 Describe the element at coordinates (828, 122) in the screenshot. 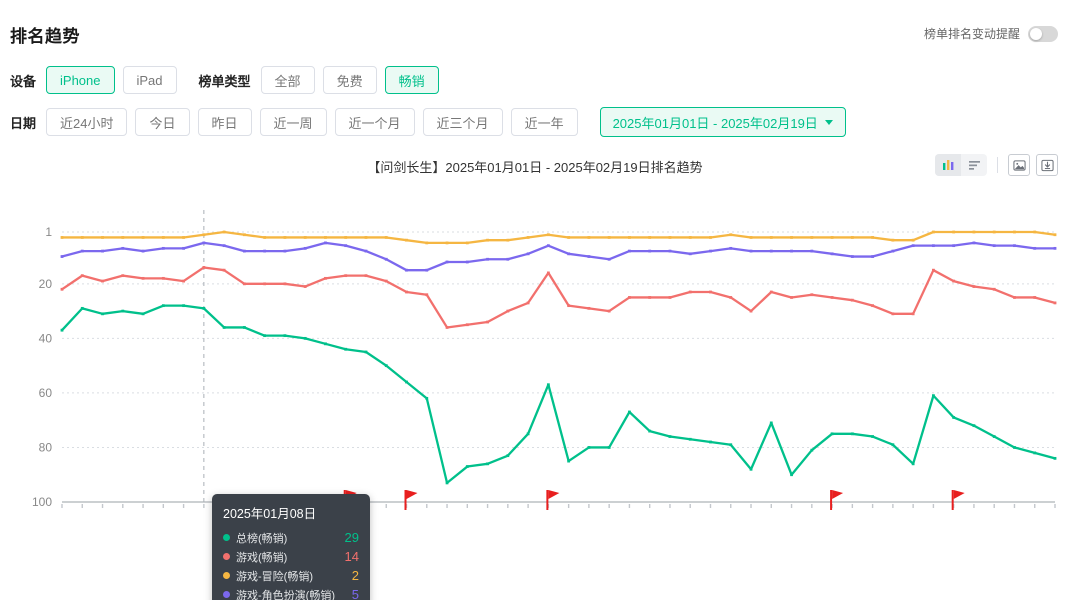

I see `chevron-down-icon` at that location.